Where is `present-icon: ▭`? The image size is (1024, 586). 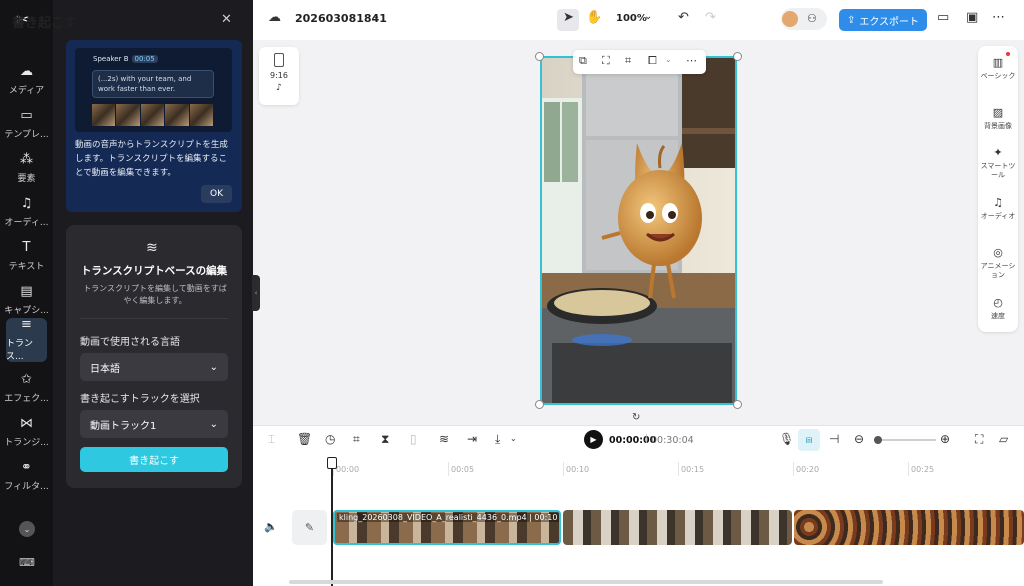
present-icon: ▭ is located at coordinates (943, 17).